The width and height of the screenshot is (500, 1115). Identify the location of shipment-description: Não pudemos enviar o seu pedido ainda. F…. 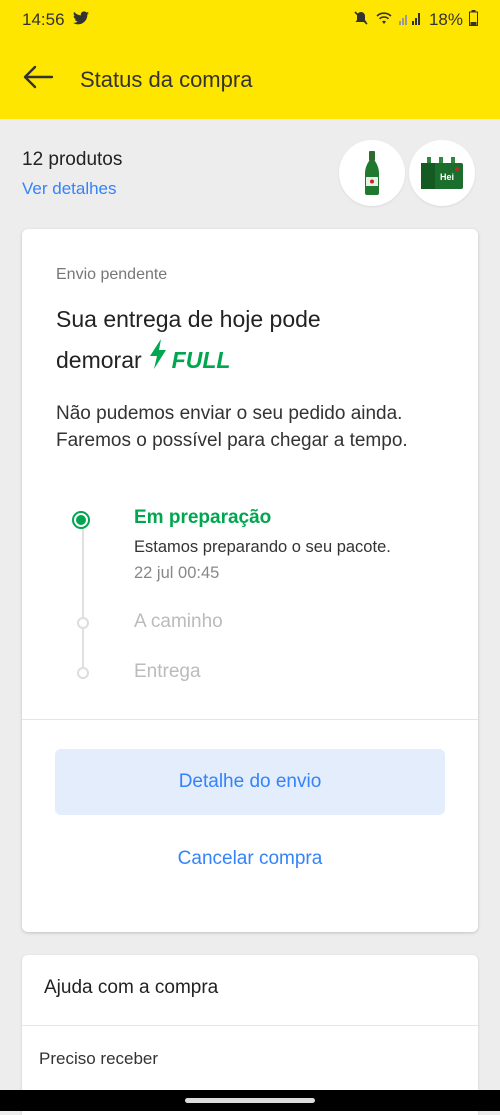
(232, 427).